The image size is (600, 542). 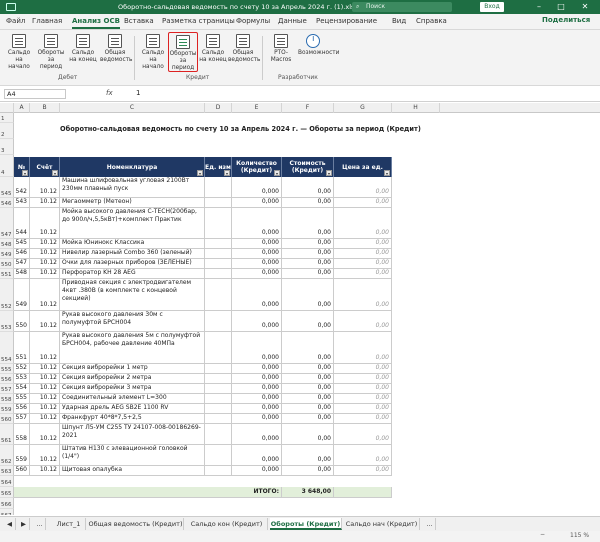 I want to click on sheet-tab-general: Общая ведомость (Кредит), so click(x=136, y=524).